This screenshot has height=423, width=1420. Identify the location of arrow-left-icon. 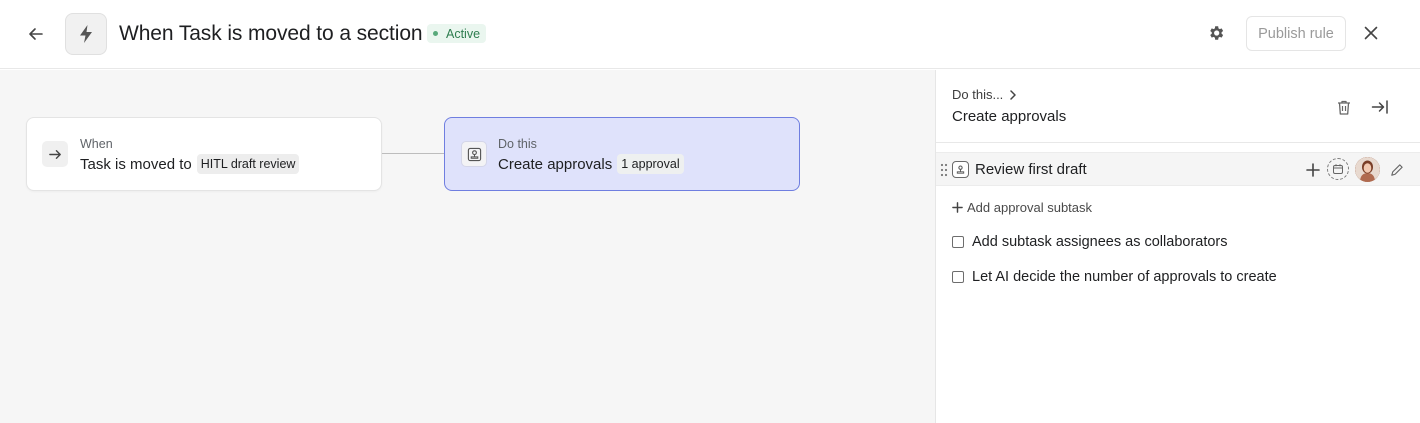
(36, 34).